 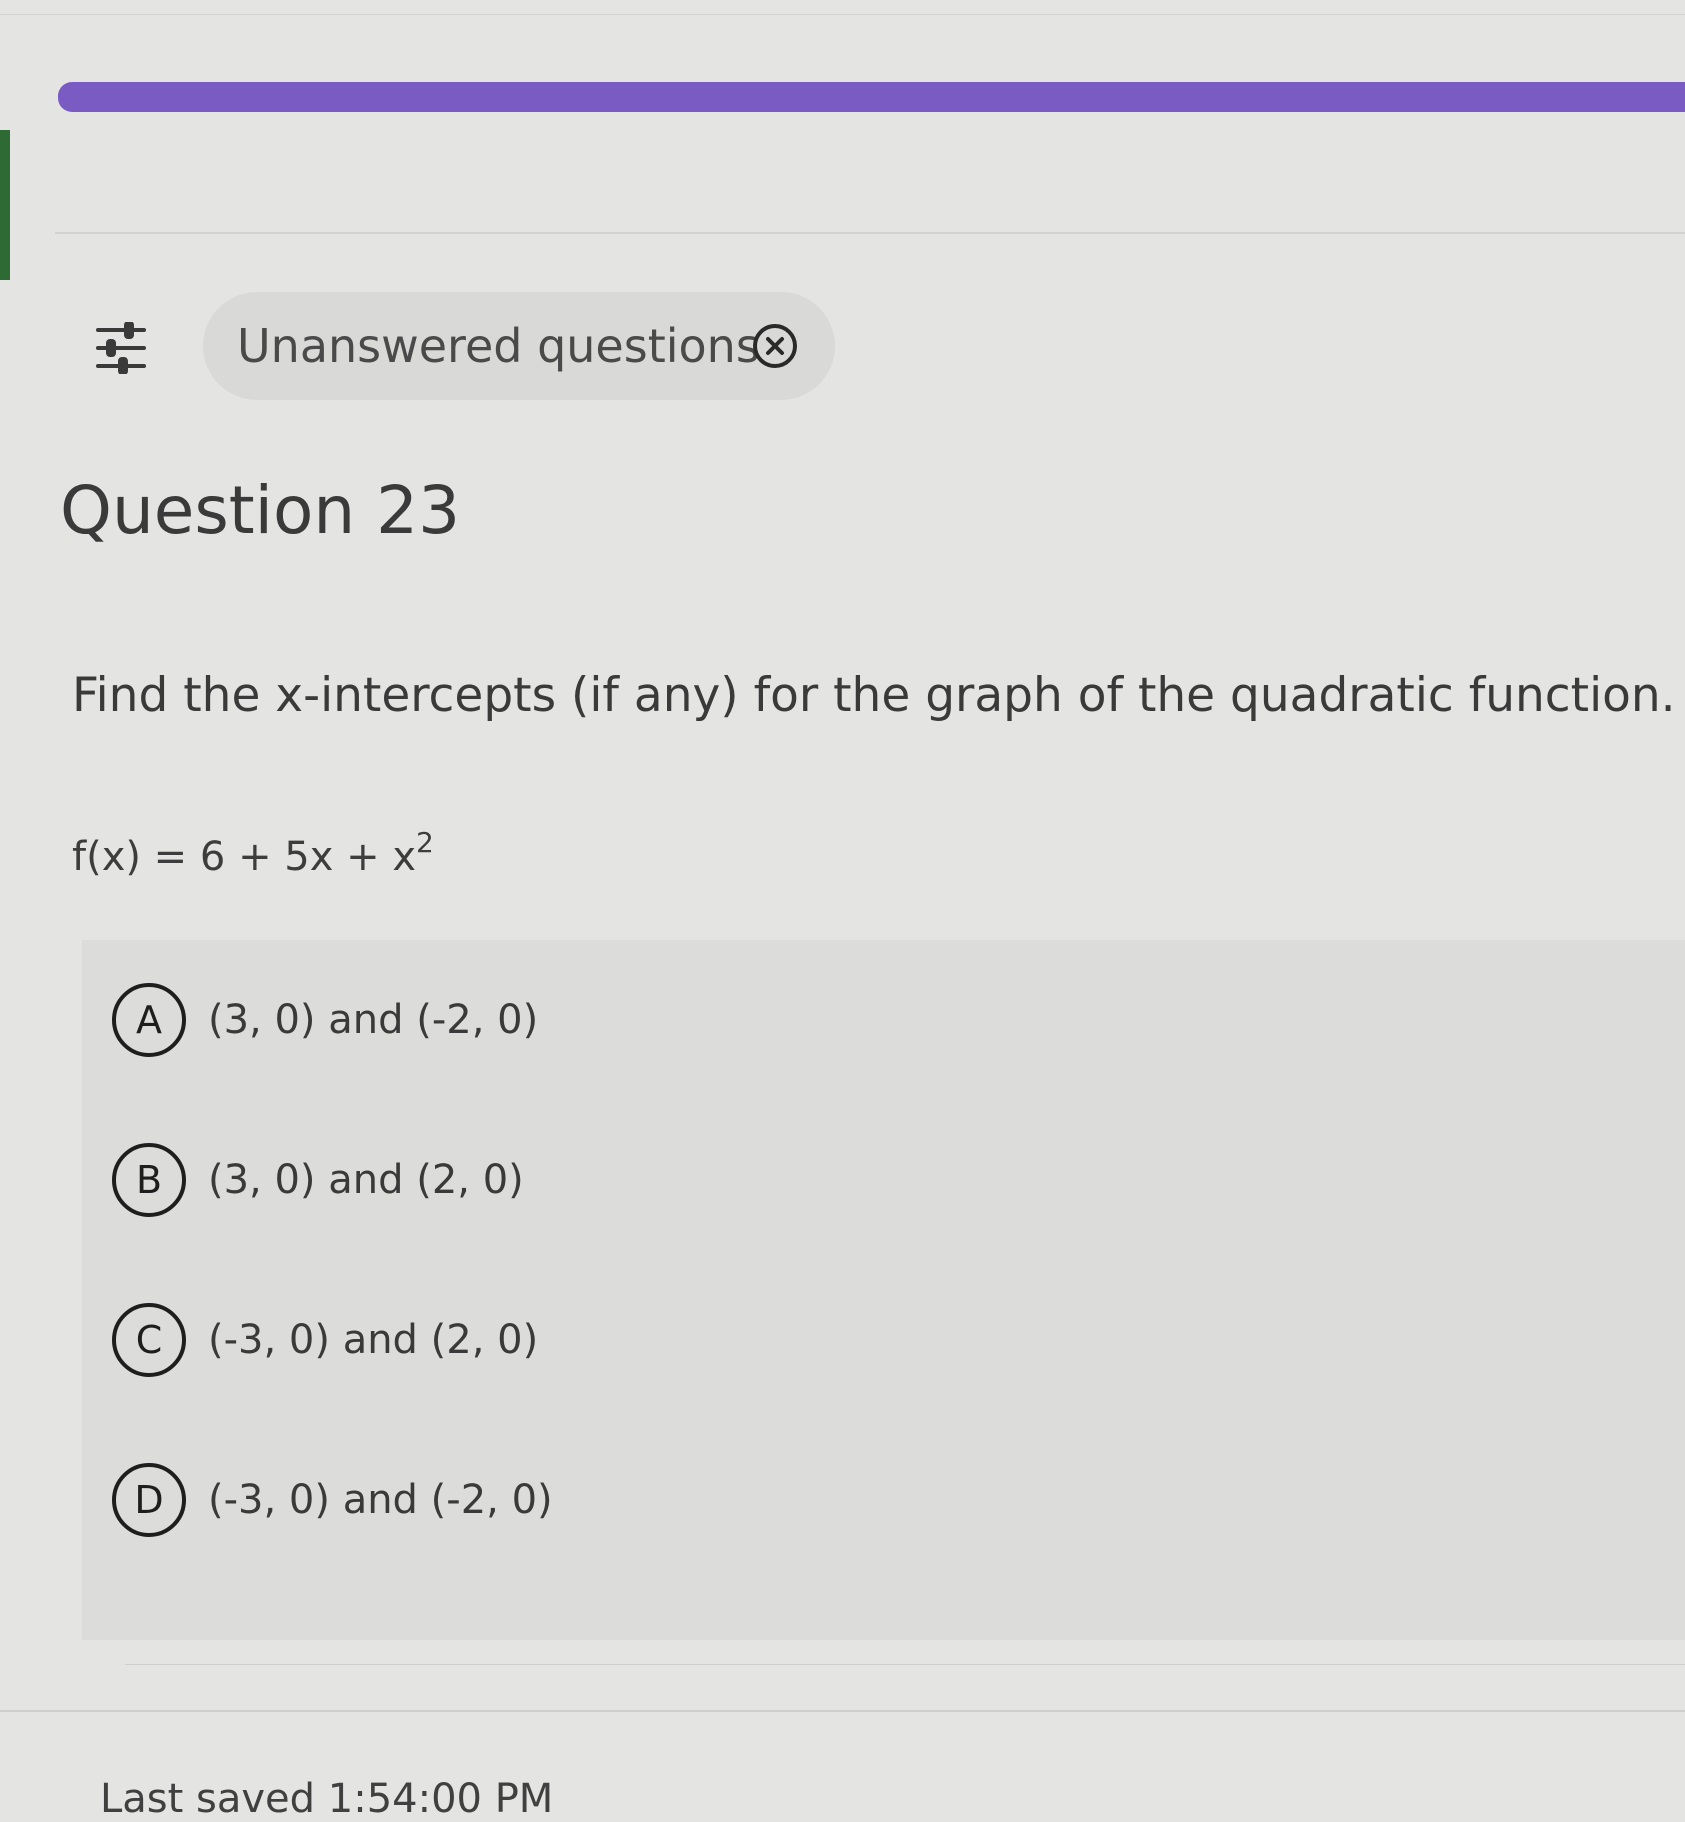 What do you see at coordinates (149, 1180) in the screenshot?
I see `option-badge: B` at bounding box center [149, 1180].